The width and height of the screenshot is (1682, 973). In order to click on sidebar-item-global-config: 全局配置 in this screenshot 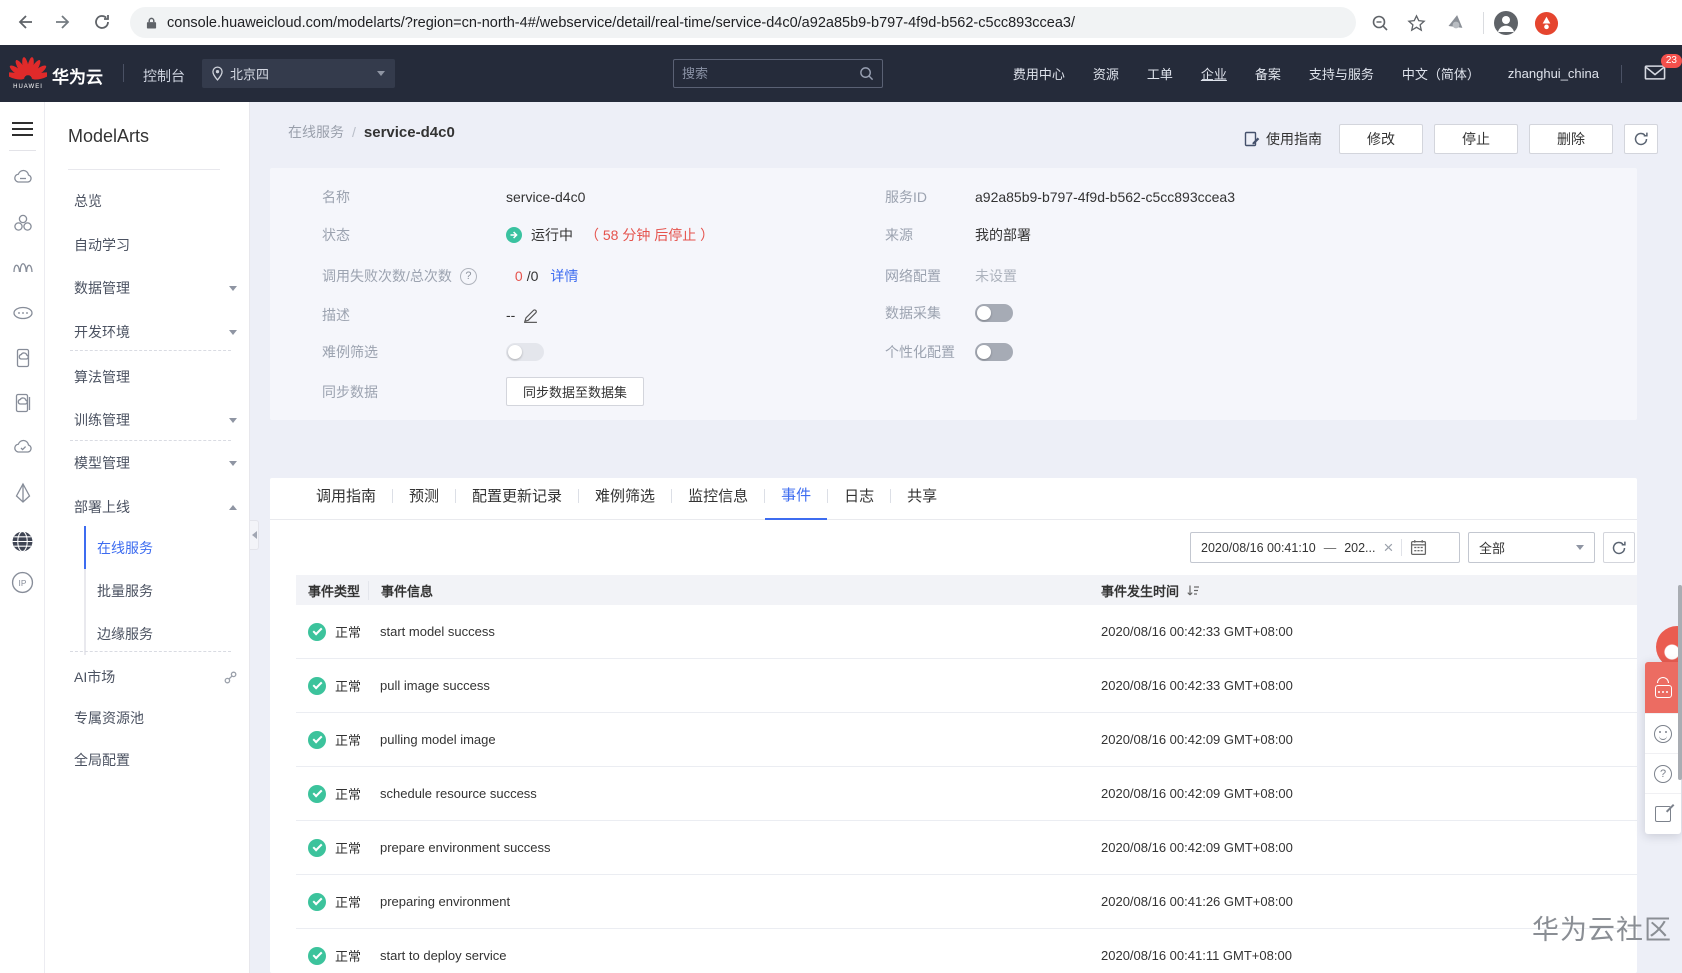, I will do `click(155, 760)`.